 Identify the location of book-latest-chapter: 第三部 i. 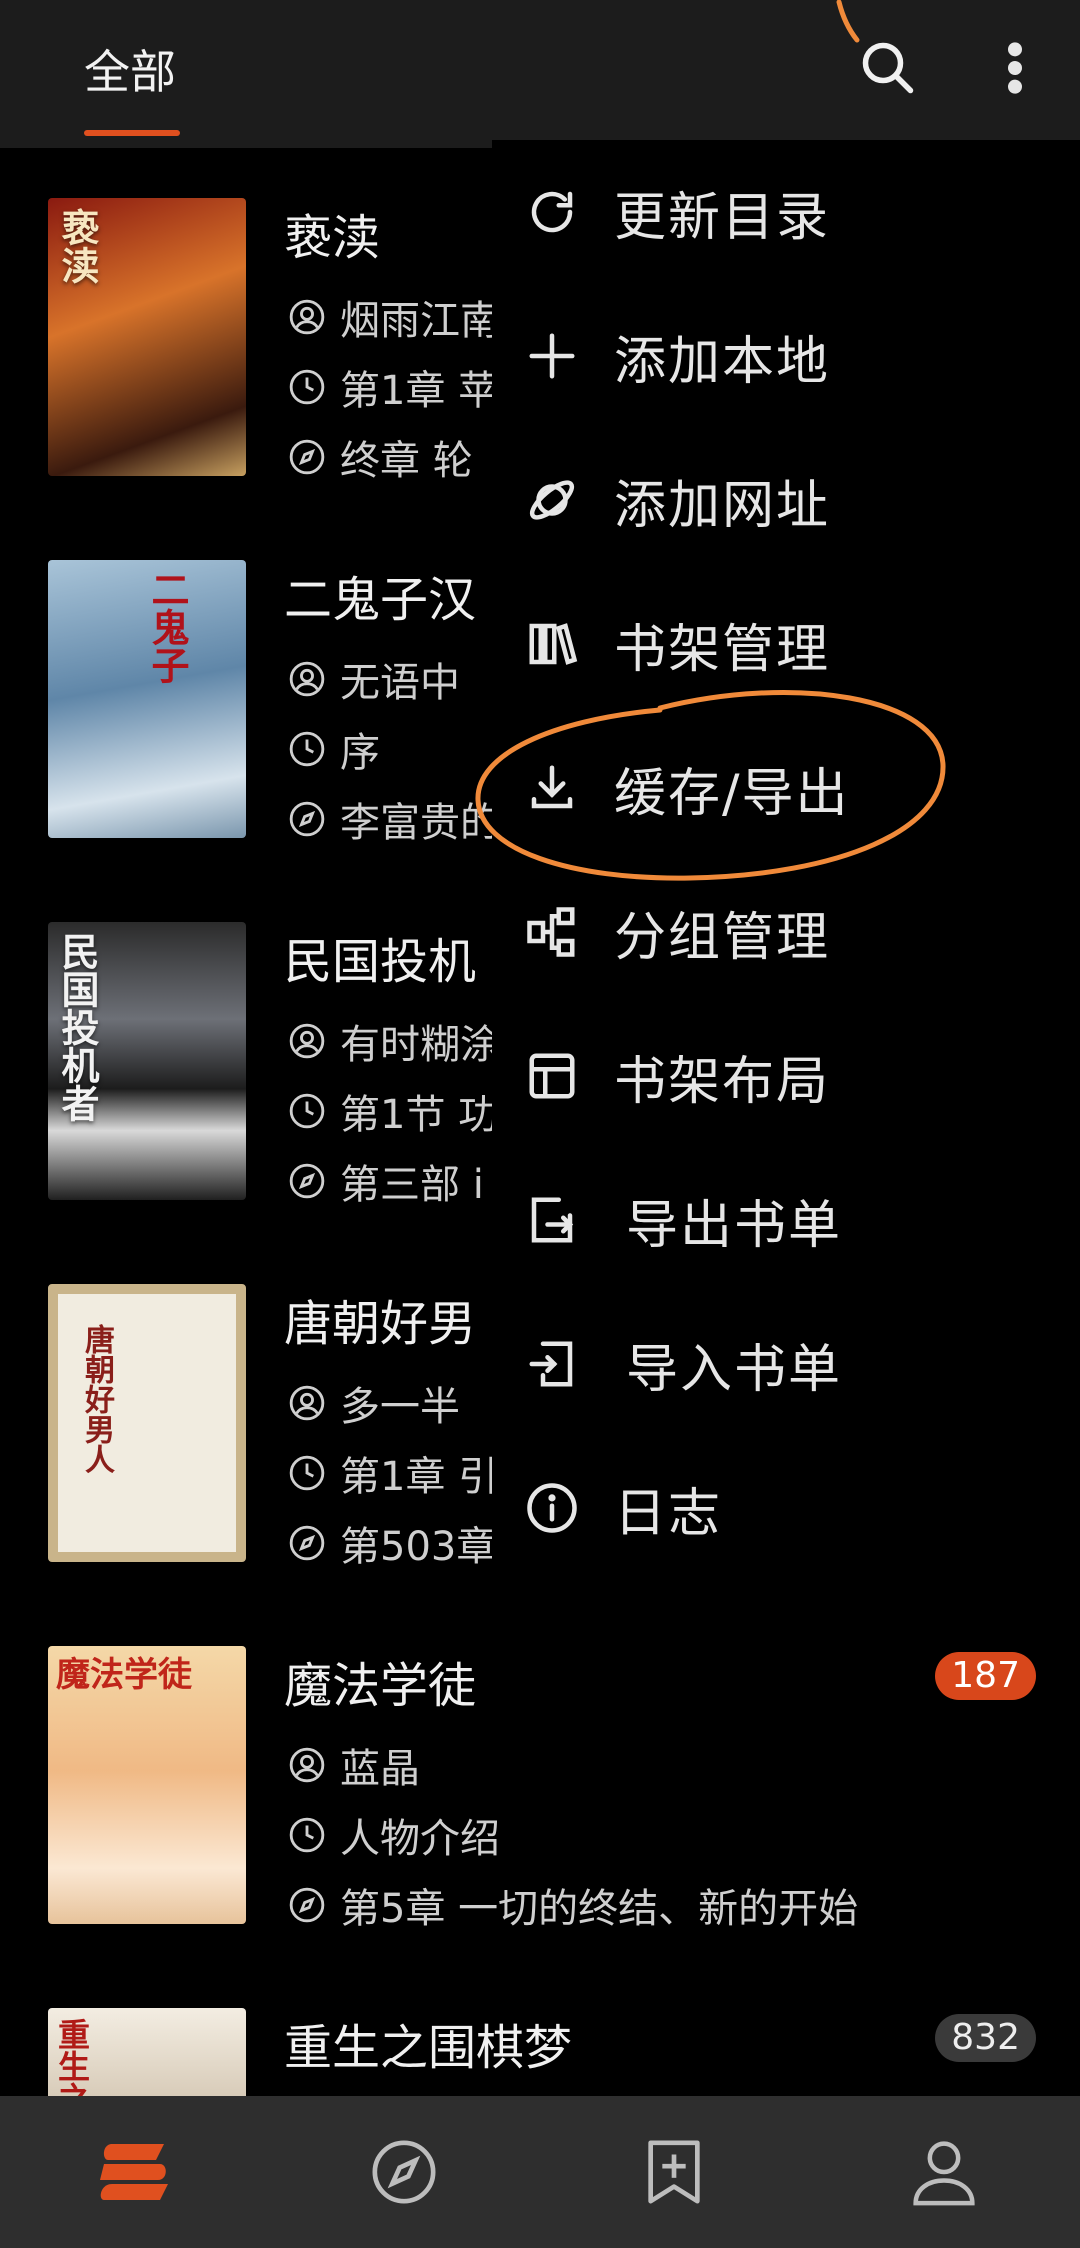
(386, 1181).